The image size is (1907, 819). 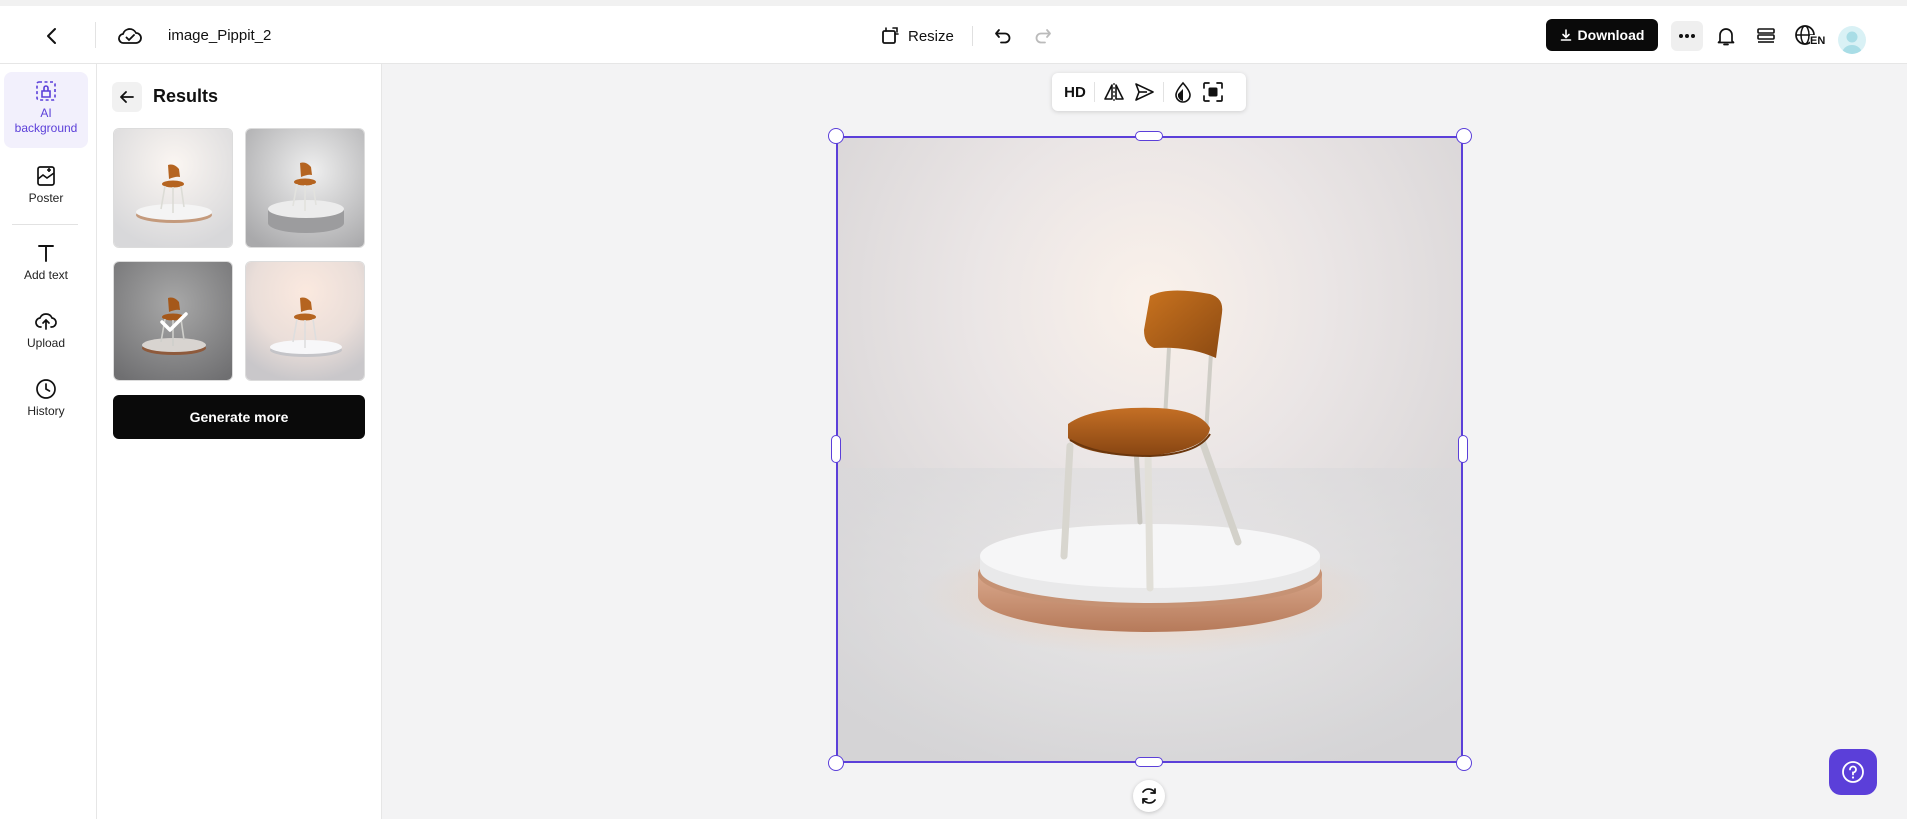 What do you see at coordinates (46, 120) in the screenshot?
I see `sidebar-item-label: AI background` at bounding box center [46, 120].